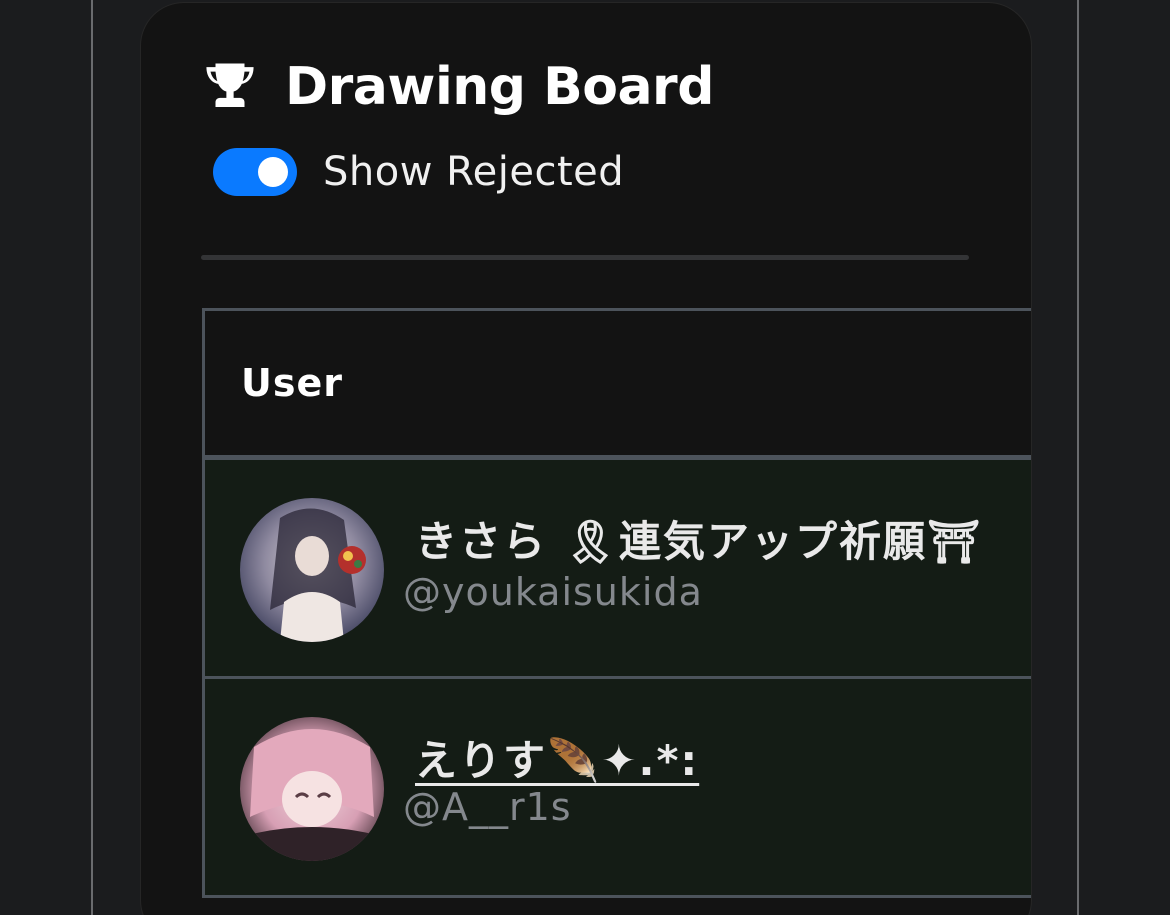  I want to click on user-handle: @A__r1s, so click(487, 807).